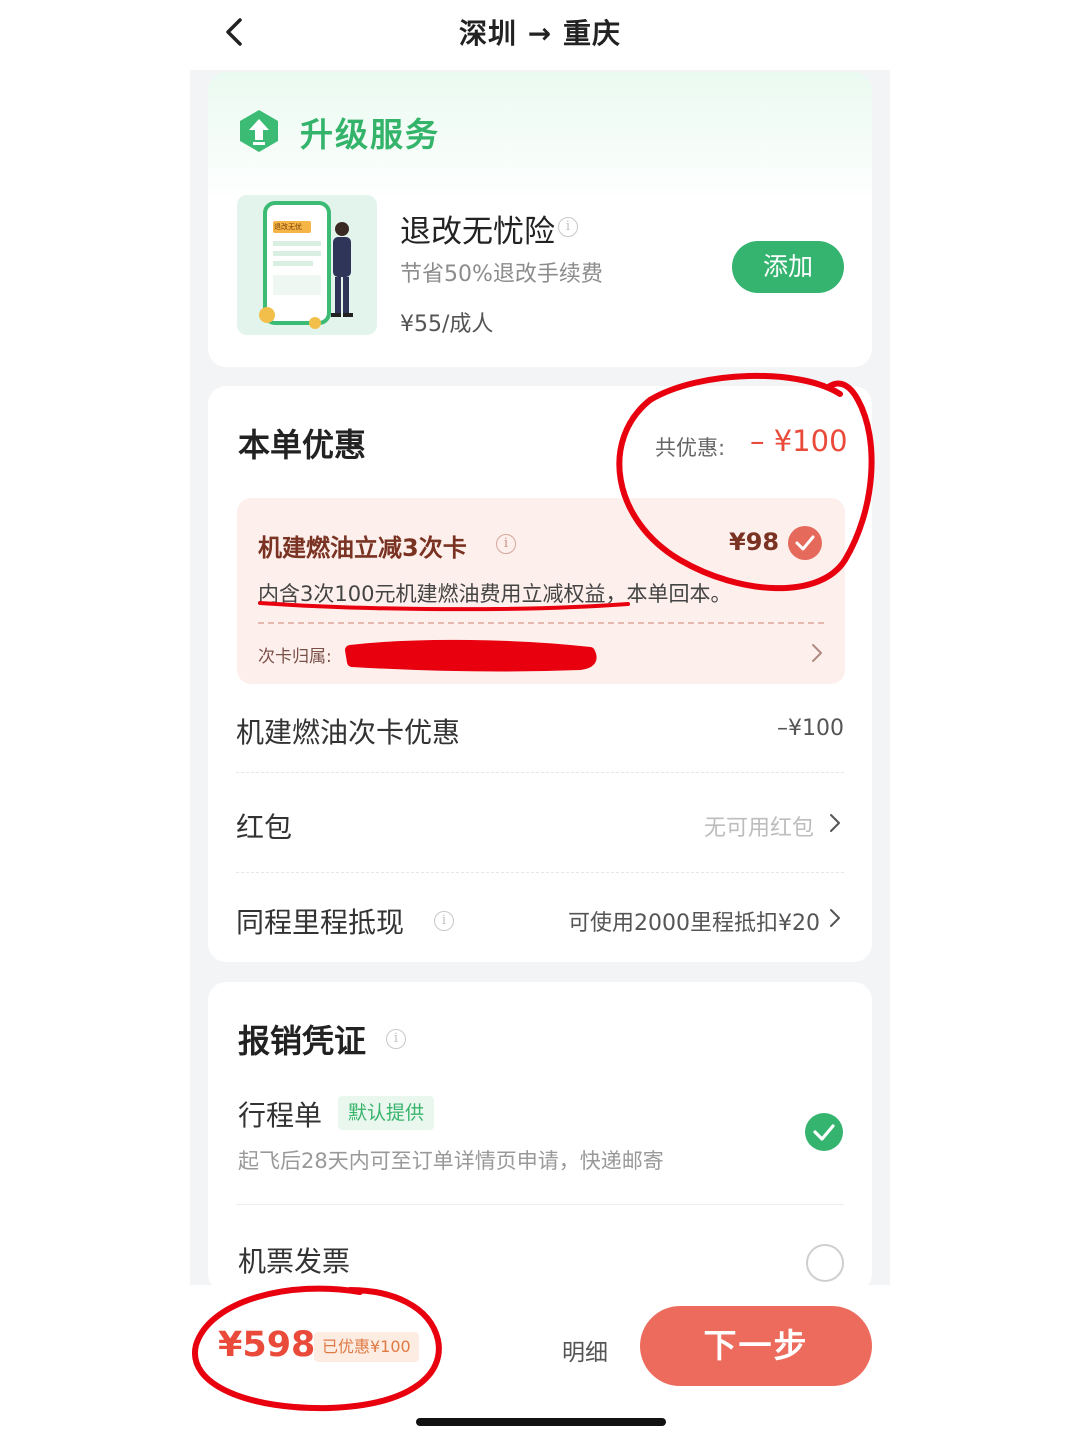 The height and width of the screenshot is (1440, 1080). What do you see at coordinates (759, 826) in the screenshot?
I see `red-packet-row-value: 无可用红包` at bounding box center [759, 826].